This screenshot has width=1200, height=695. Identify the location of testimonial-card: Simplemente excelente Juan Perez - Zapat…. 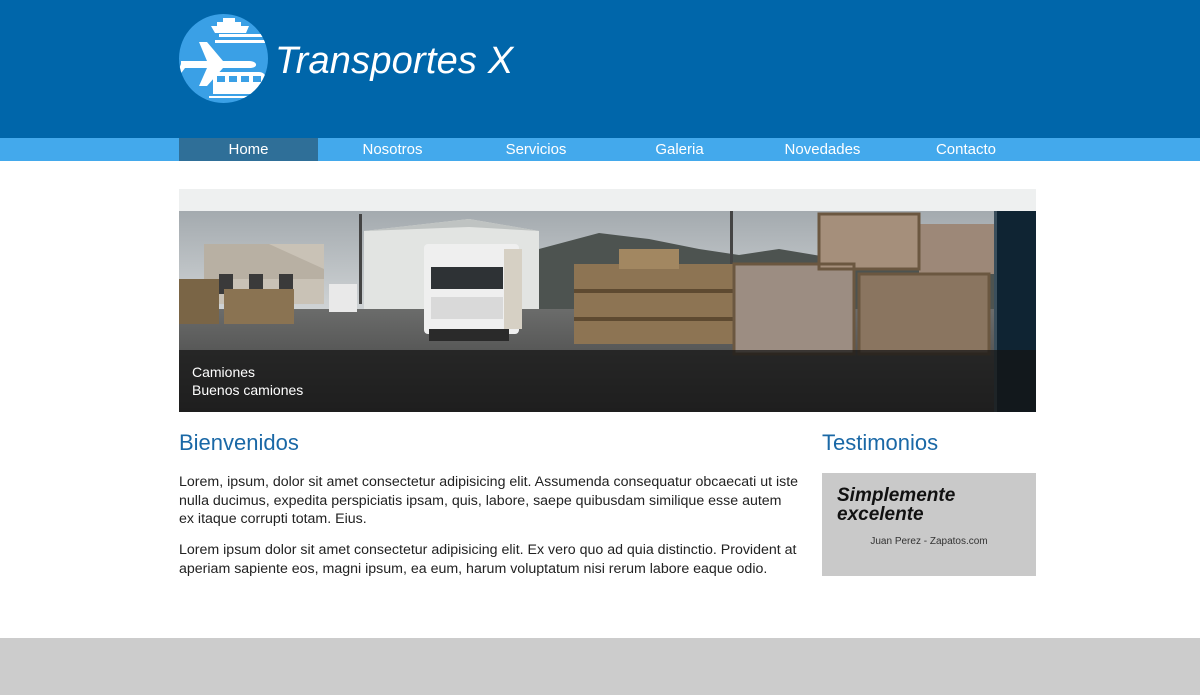
(929, 524).